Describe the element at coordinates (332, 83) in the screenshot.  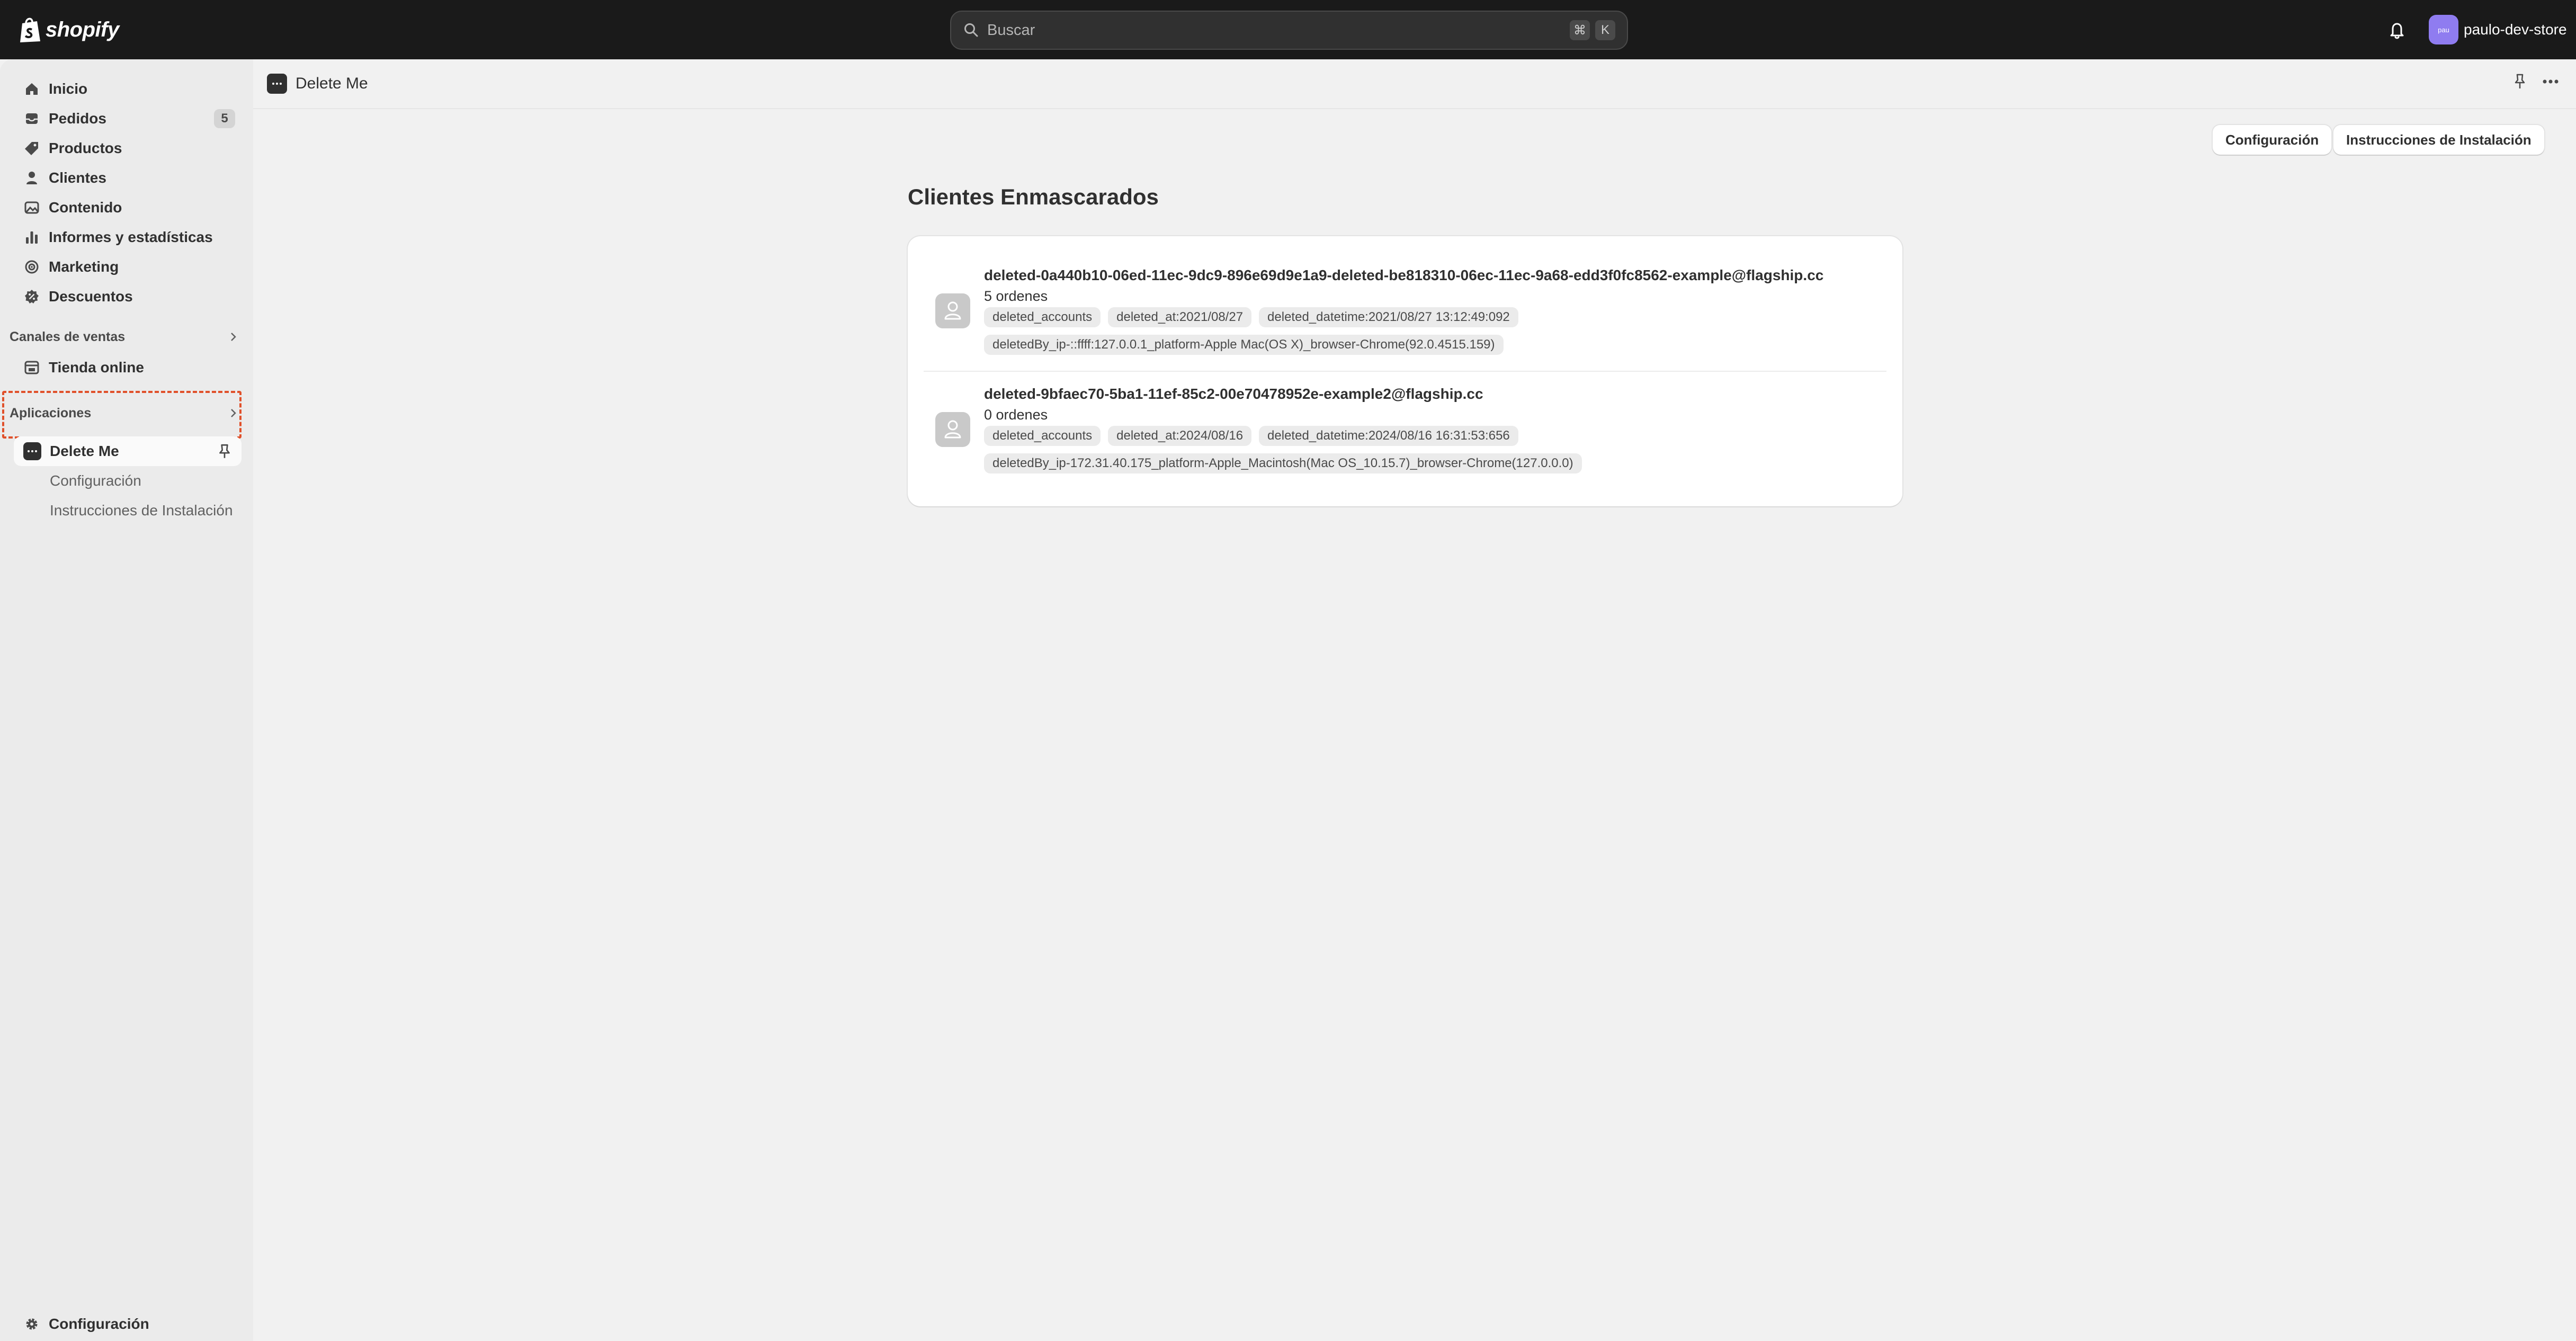
I see `app-title: Delete Me` at that location.